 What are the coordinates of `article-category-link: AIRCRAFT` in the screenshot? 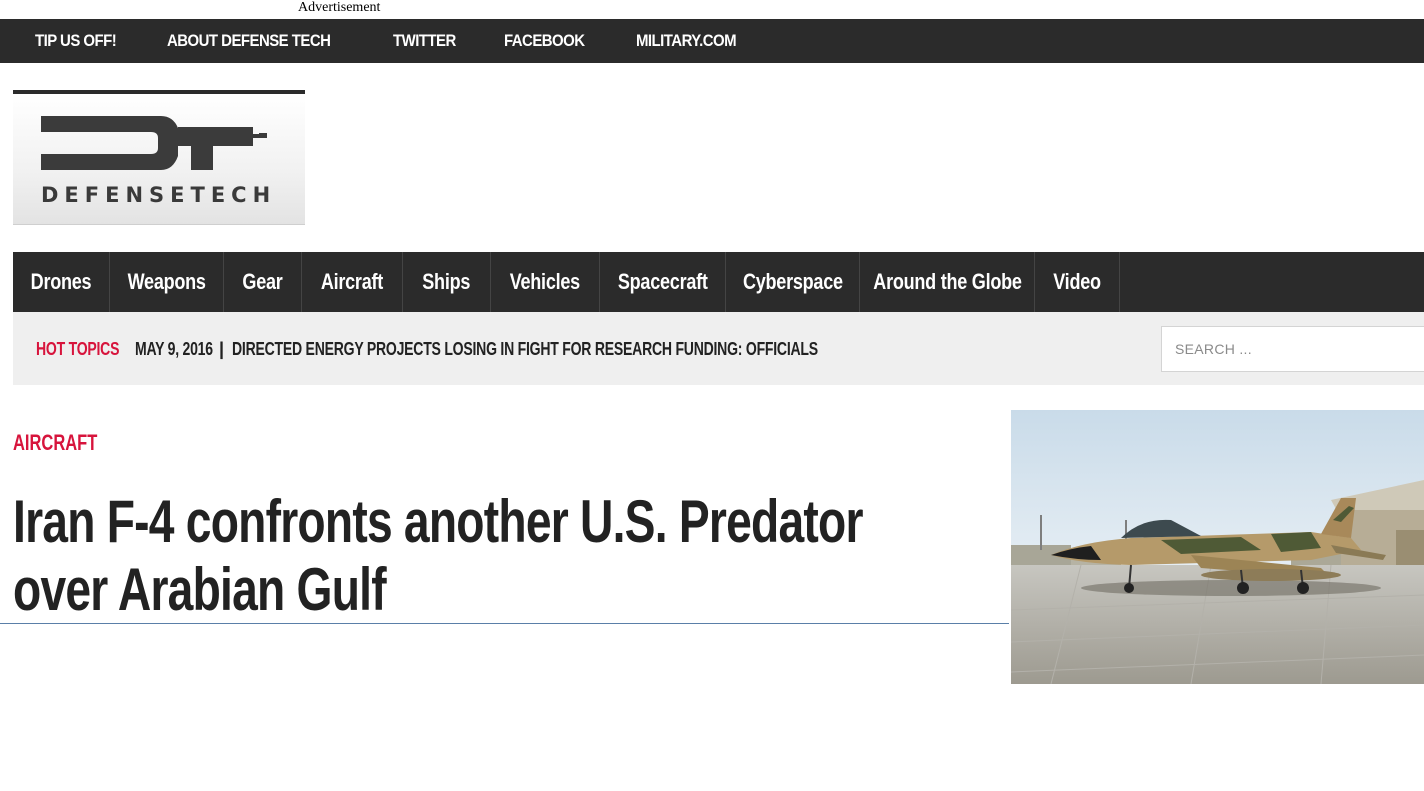 It's located at (55, 443).